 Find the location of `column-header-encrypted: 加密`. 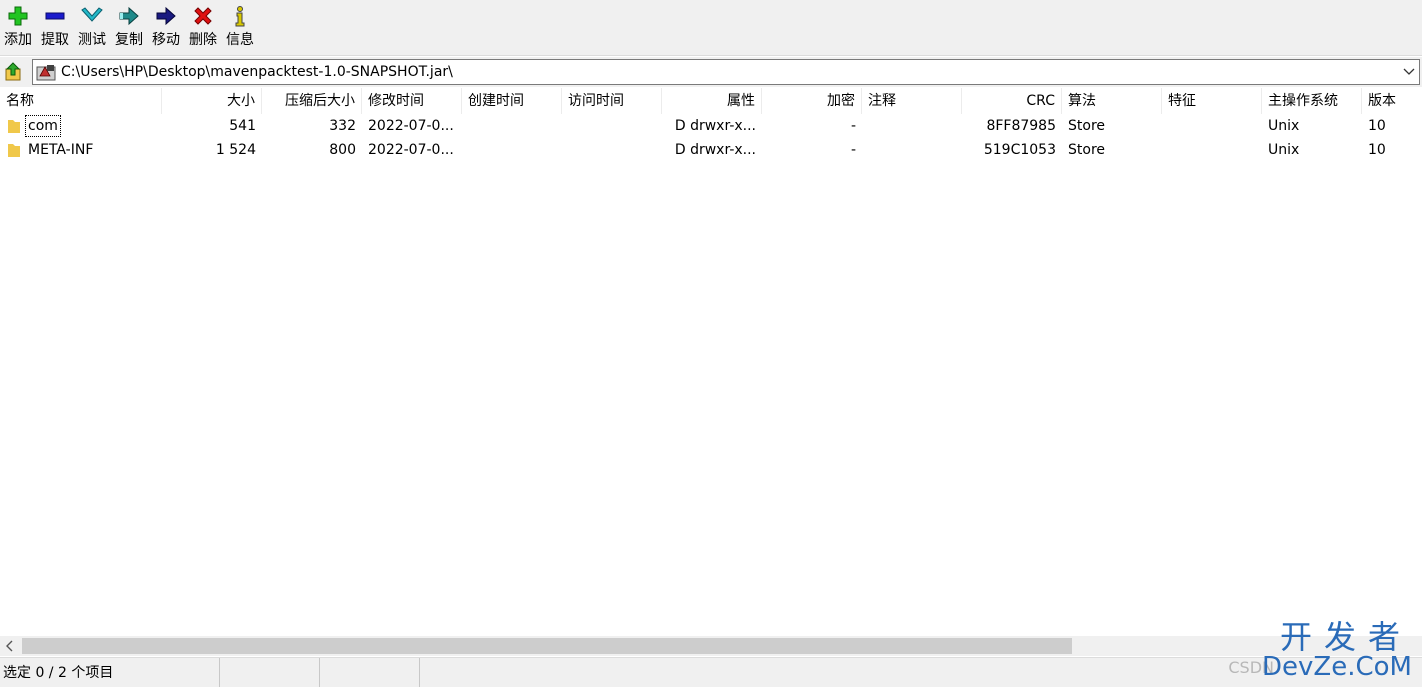

column-header-encrypted: 加密 is located at coordinates (812, 101).